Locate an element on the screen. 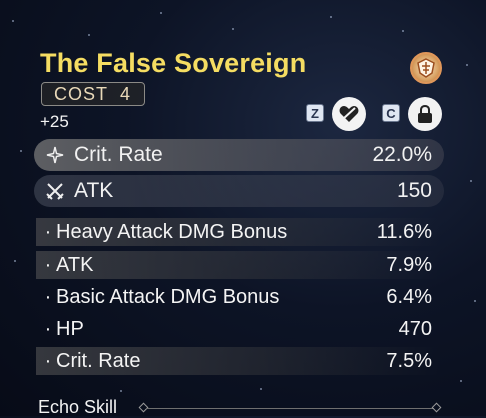 The width and height of the screenshot is (486, 418). echo-skill-heading: Echo Skill is located at coordinates (78, 407).